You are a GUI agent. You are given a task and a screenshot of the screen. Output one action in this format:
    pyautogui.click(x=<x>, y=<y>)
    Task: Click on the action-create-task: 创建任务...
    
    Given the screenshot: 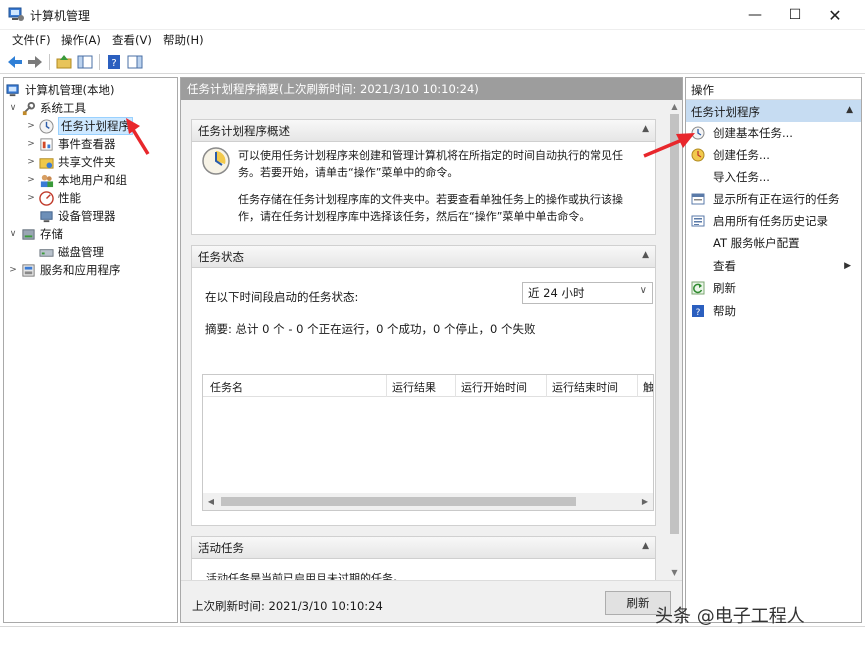 What is the action you would take?
    pyautogui.click(x=773, y=155)
    